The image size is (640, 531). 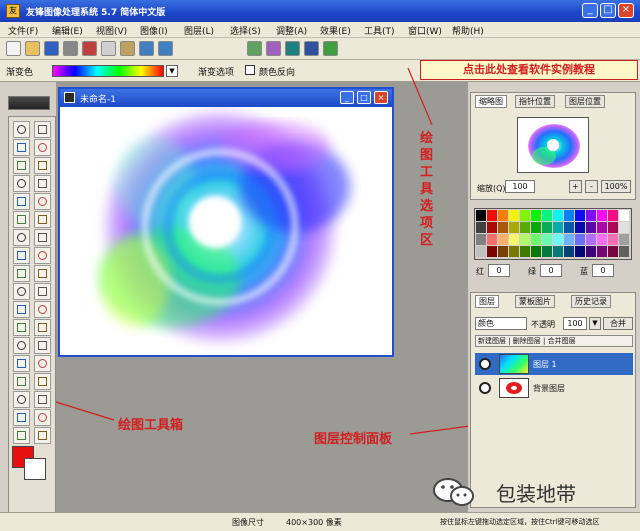 What do you see at coordinates (603, 270) in the screenshot?
I see `blue-input: 0` at bounding box center [603, 270].